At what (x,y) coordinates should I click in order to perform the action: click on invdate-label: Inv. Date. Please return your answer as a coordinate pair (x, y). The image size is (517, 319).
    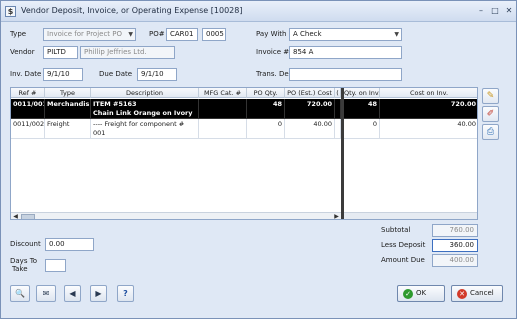
    Looking at the image, I should click on (26, 74).